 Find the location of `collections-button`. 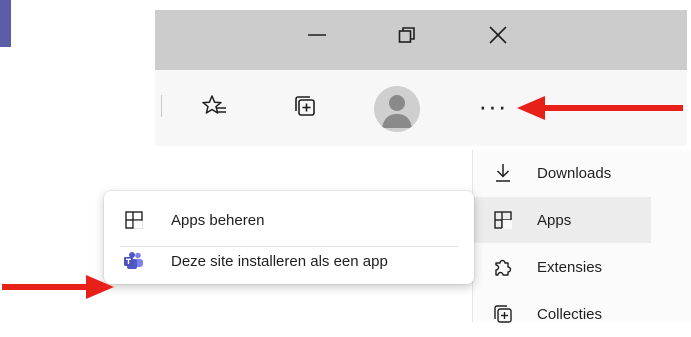

collections-button is located at coordinates (305, 106).